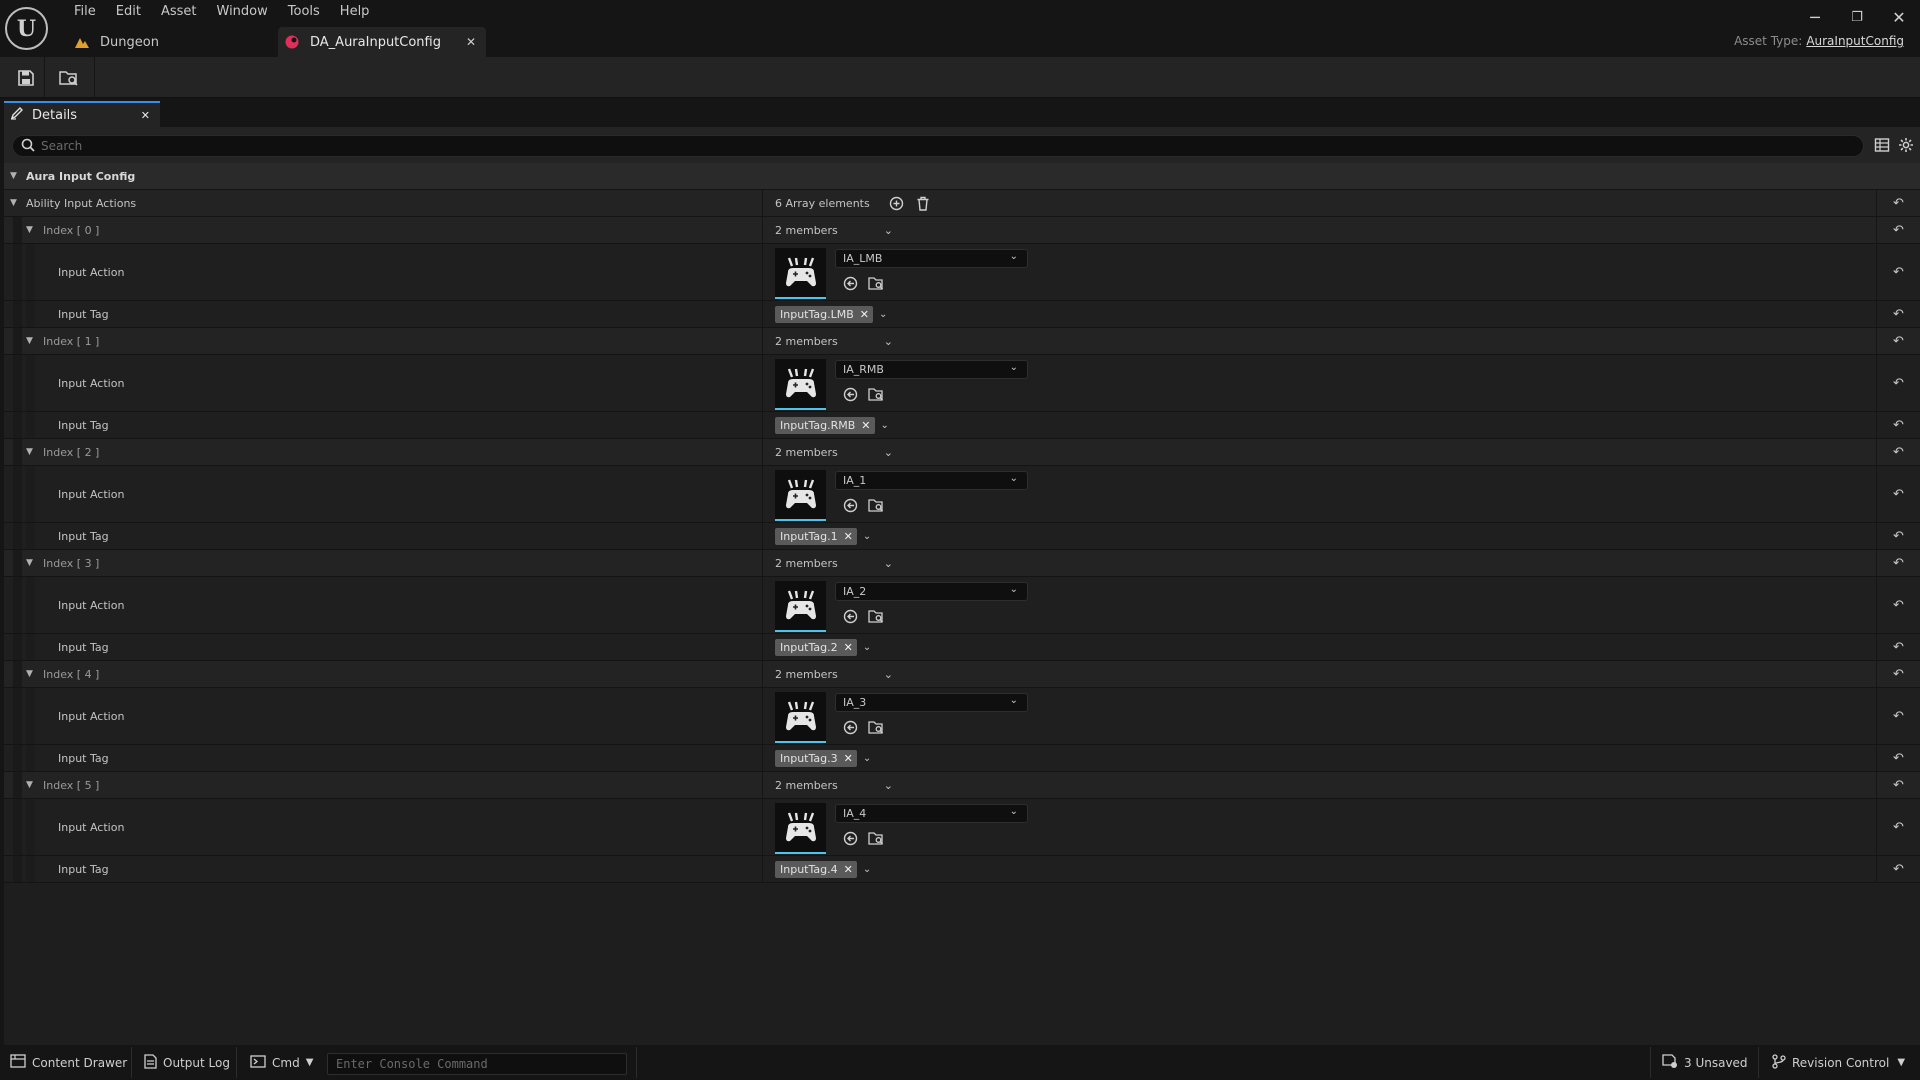 The width and height of the screenshot is (1920, 1080). What do you see at coordinates (949, 146) in the screenshot?
I see `search-input` at bounding box center [949, 146].